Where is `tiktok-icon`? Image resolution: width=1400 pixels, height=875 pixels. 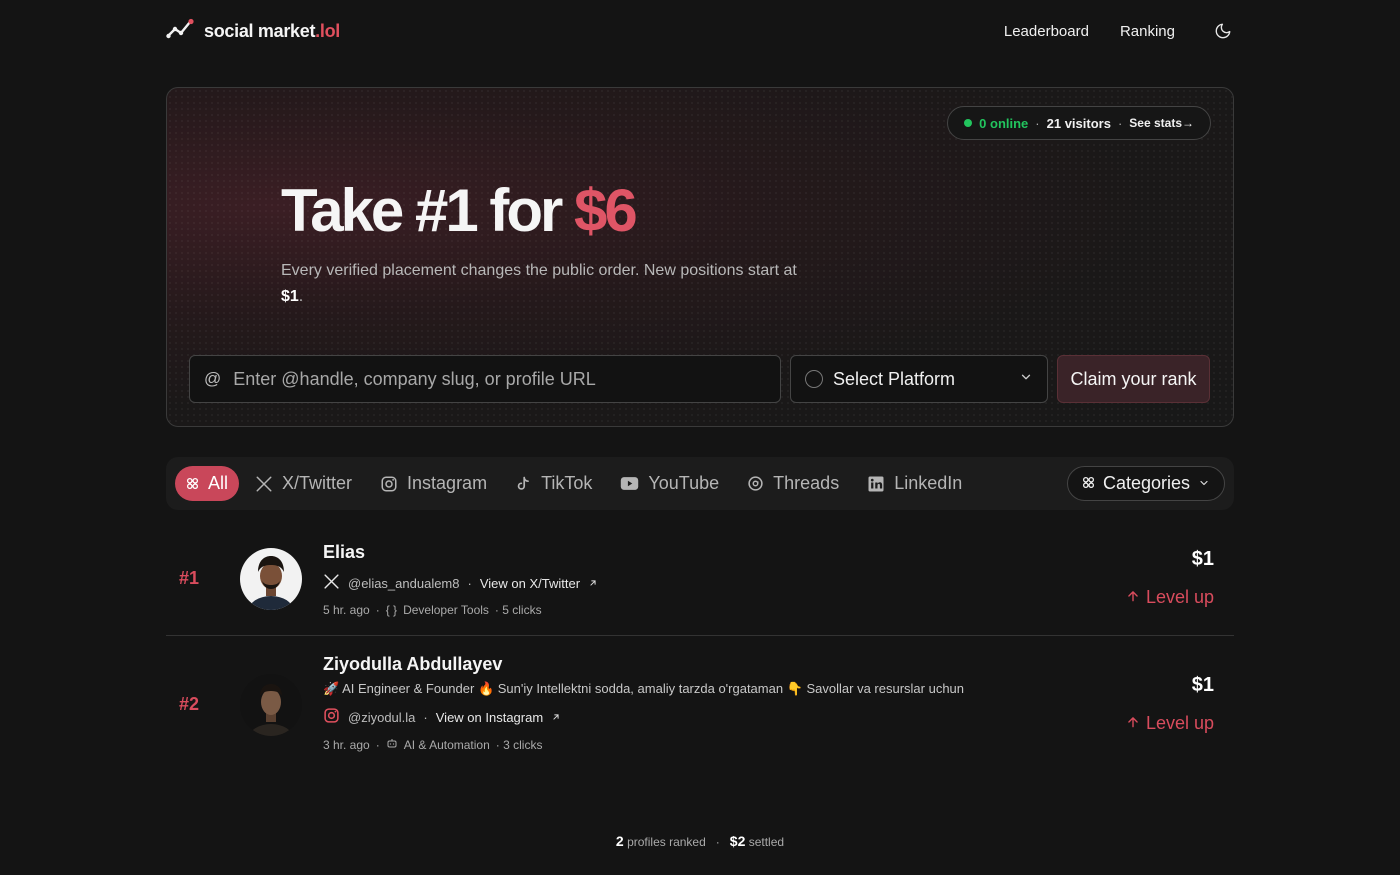 tiktok-icon is located at coordinates (523, 484).